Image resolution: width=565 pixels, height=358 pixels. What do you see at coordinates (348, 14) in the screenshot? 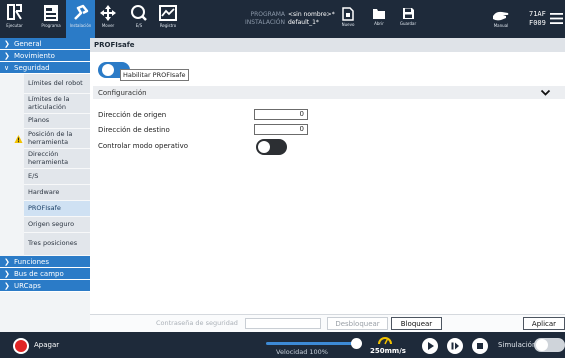
I see `new-file-icon` at bounding box center [348, 14].